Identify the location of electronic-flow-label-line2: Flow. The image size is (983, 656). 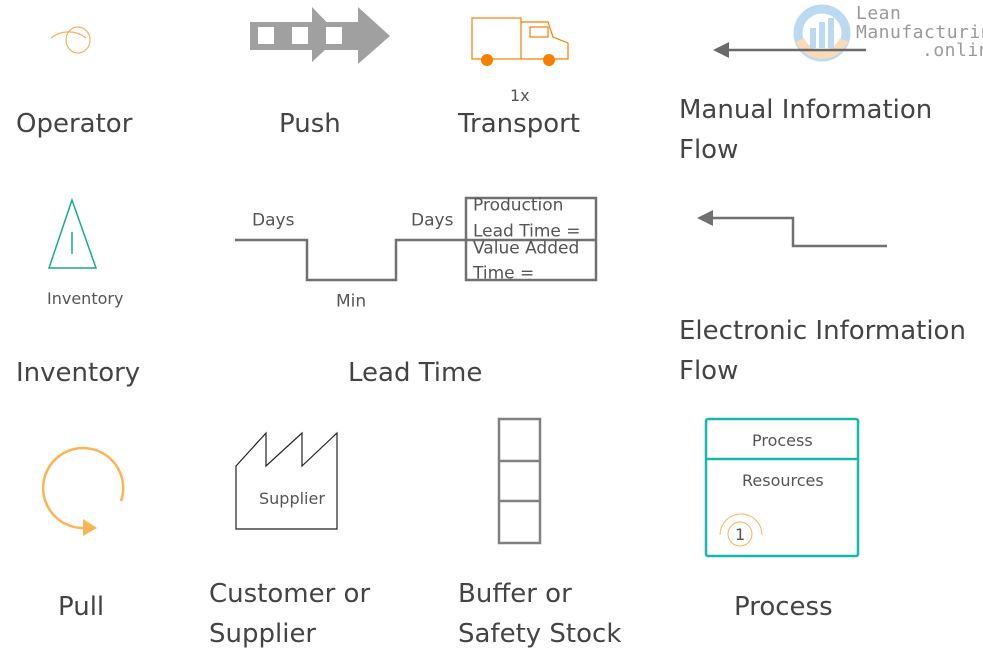
(709, 371).